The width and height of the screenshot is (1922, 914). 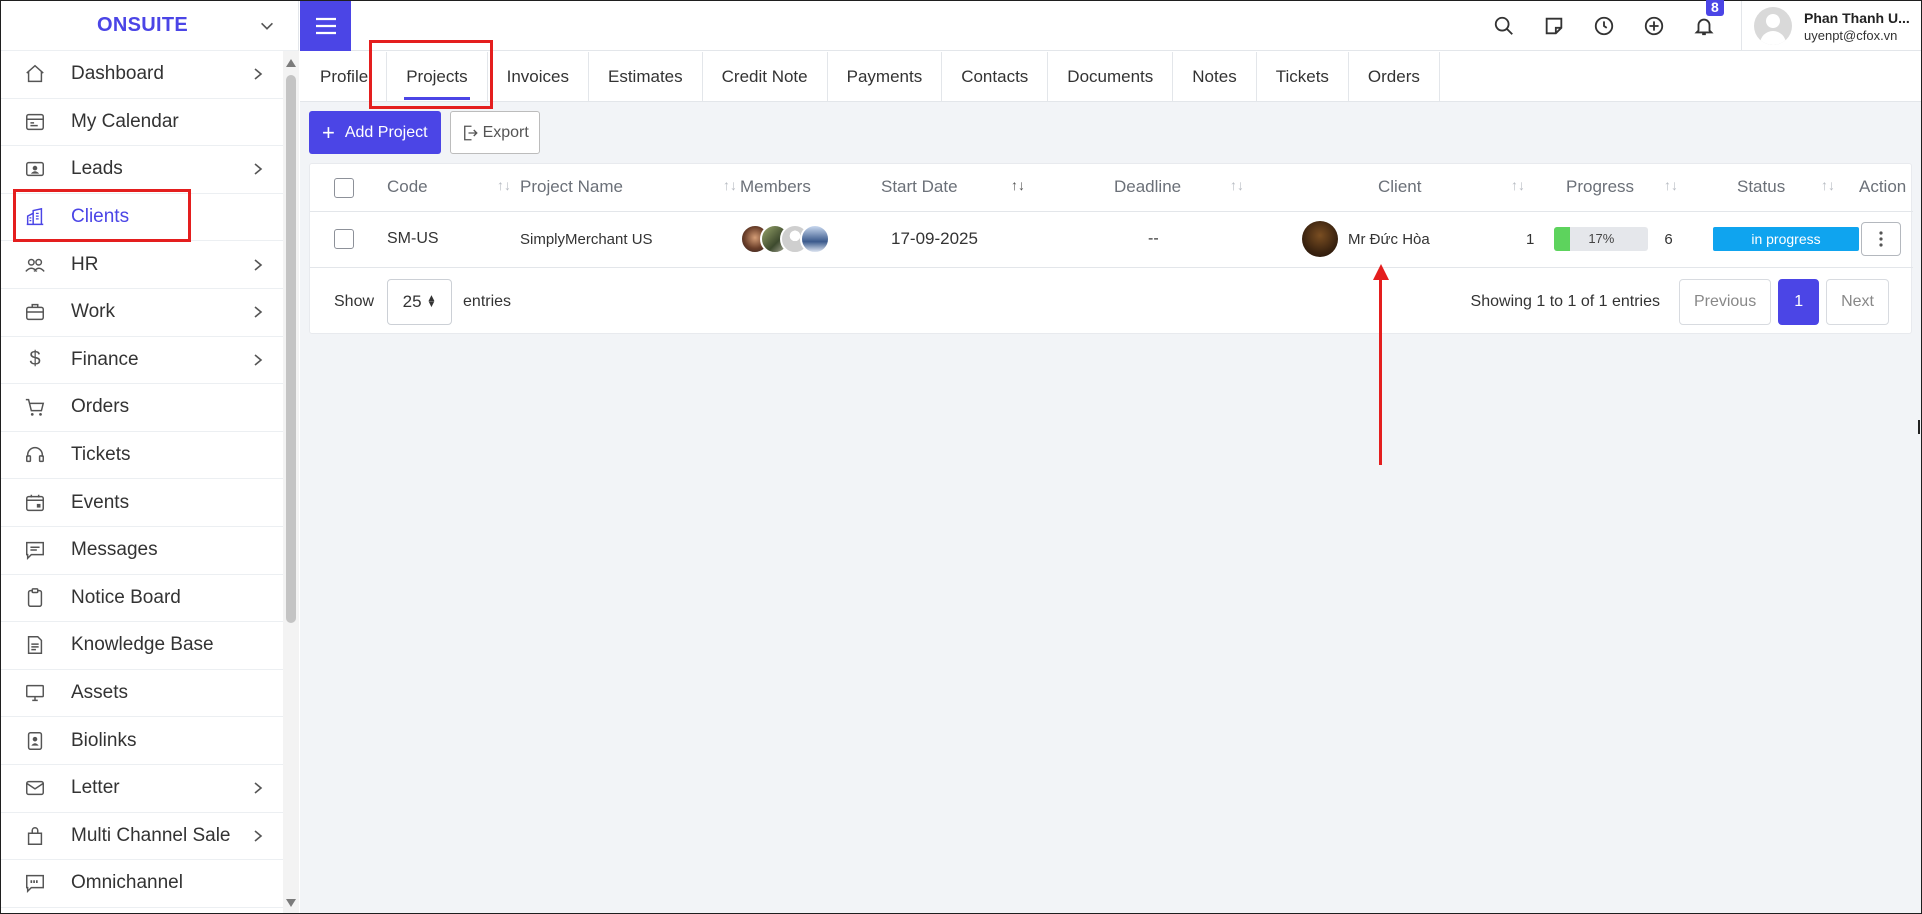 I want to click on sidebar-item-finance: $ Finance, so click(x=142, y=361).